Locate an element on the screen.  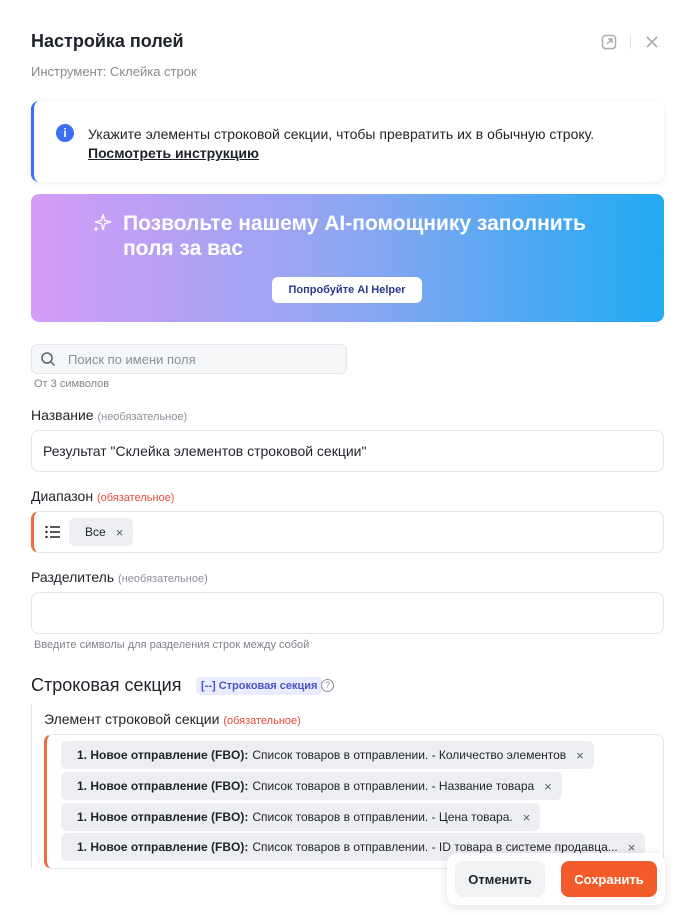
try-ai-helper-button: Попробуйте AI Helper is located at coordinates (347, 290).